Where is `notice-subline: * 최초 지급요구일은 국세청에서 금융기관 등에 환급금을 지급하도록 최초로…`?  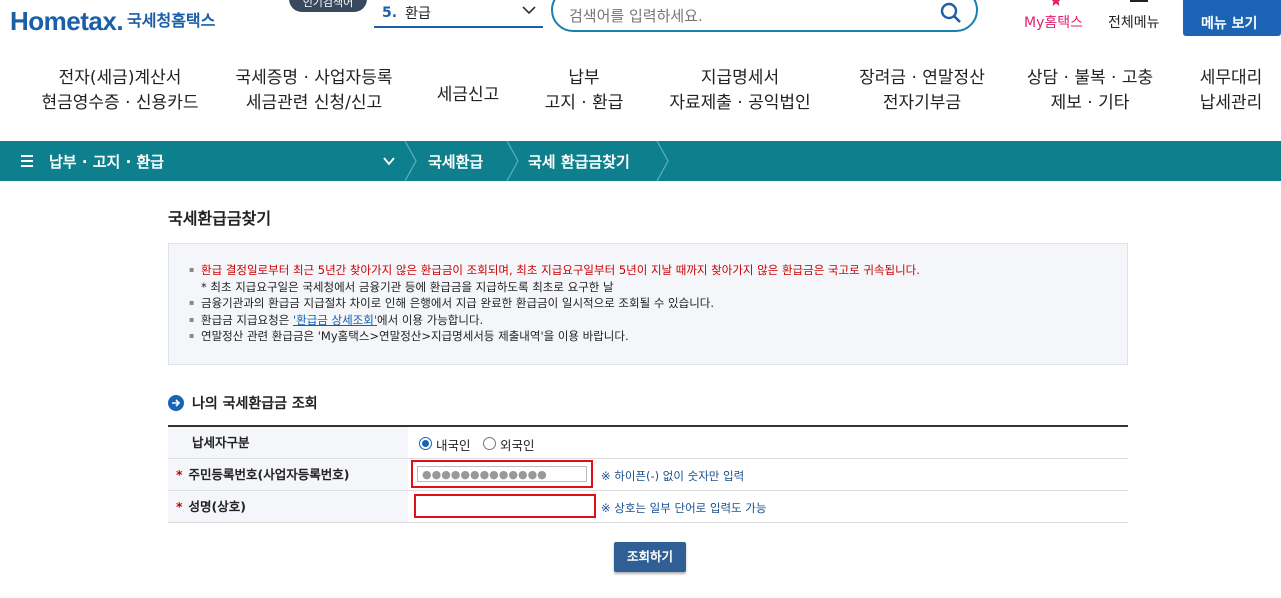 notice-subline: * 최초 지급요구일은 국세청에서 금융기관 등에 환급금을 지급하도록 최초로… is located at coordinates (407, 286).